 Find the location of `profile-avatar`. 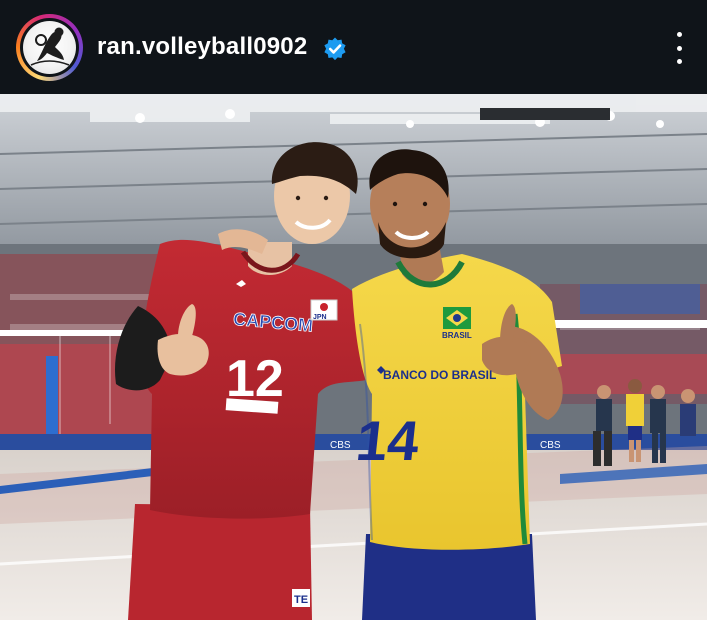

profile-avatar is located at coordinates (49, 47).